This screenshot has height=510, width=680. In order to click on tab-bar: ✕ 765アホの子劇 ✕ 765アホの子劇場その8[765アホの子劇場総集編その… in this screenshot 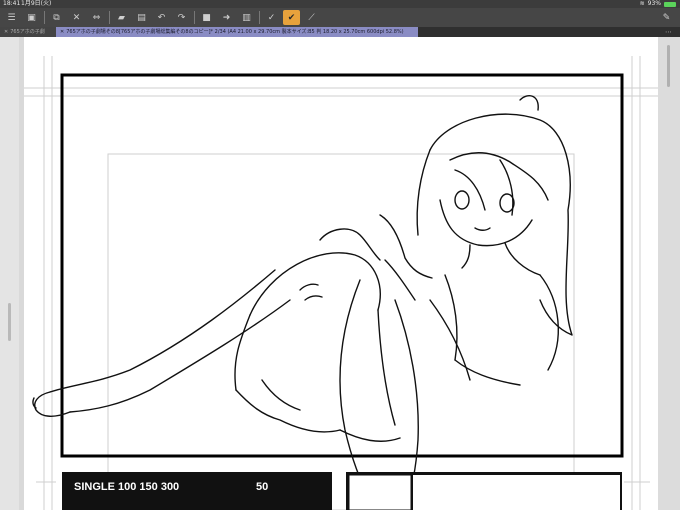, I will do `click(340, 32)`.